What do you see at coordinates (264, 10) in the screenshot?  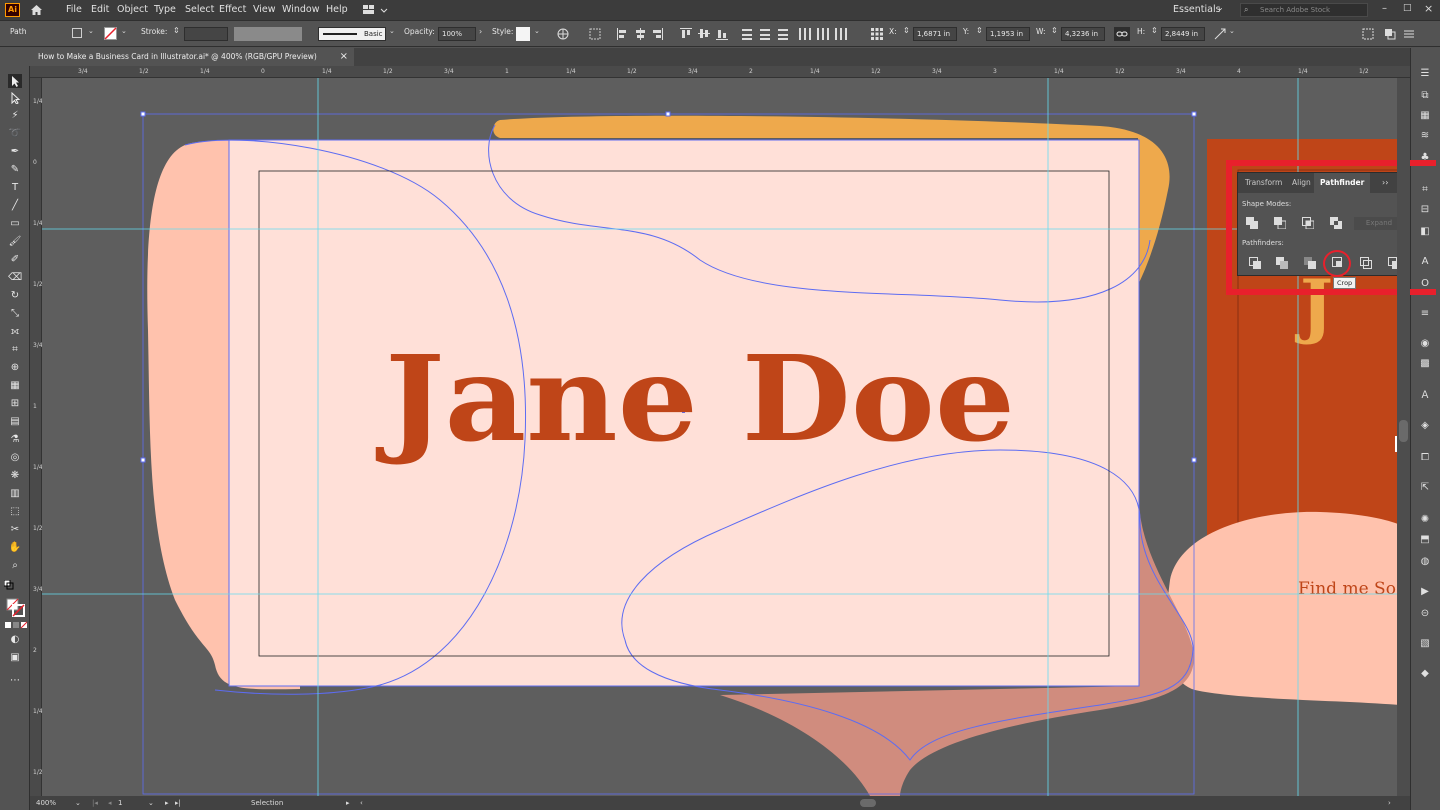 I see `menu-view: View` at bounding box center [264, 10].